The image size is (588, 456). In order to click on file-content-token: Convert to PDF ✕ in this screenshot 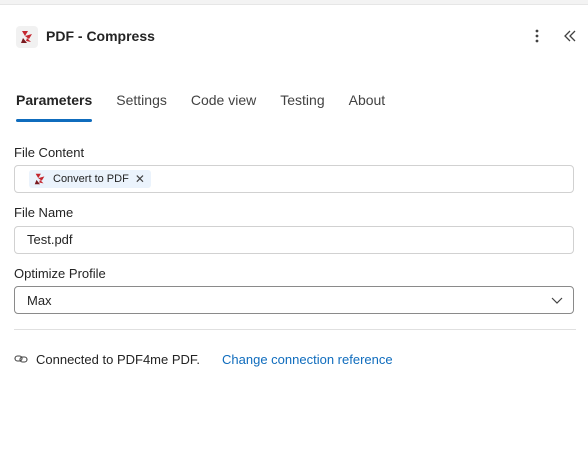, I will do `click(90, 179)`.